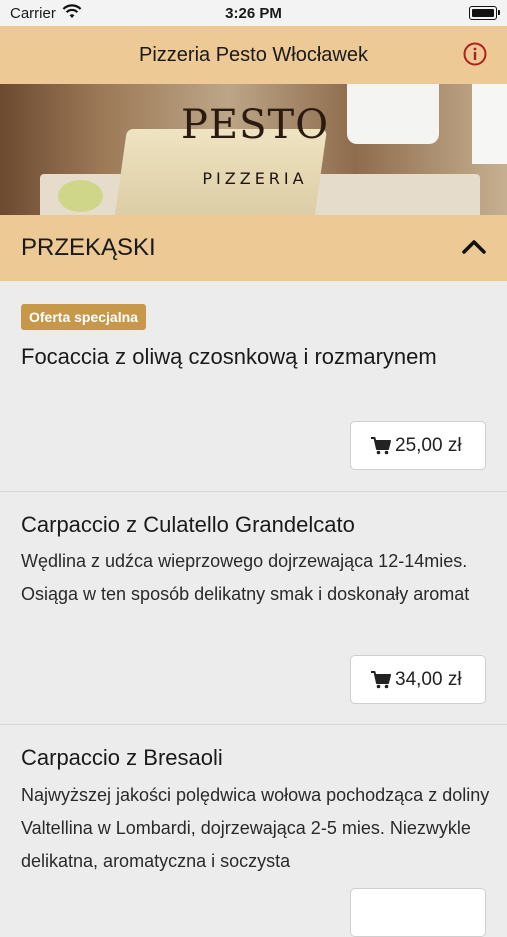 This screenshot has width=507, height=937. I want to click on add-to-cart-button: 34,00 zł, so click(418, 679).